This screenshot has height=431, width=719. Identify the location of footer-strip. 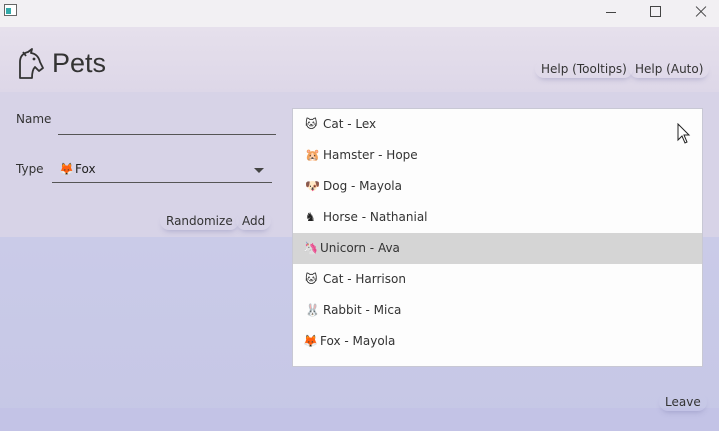
(359, 419).